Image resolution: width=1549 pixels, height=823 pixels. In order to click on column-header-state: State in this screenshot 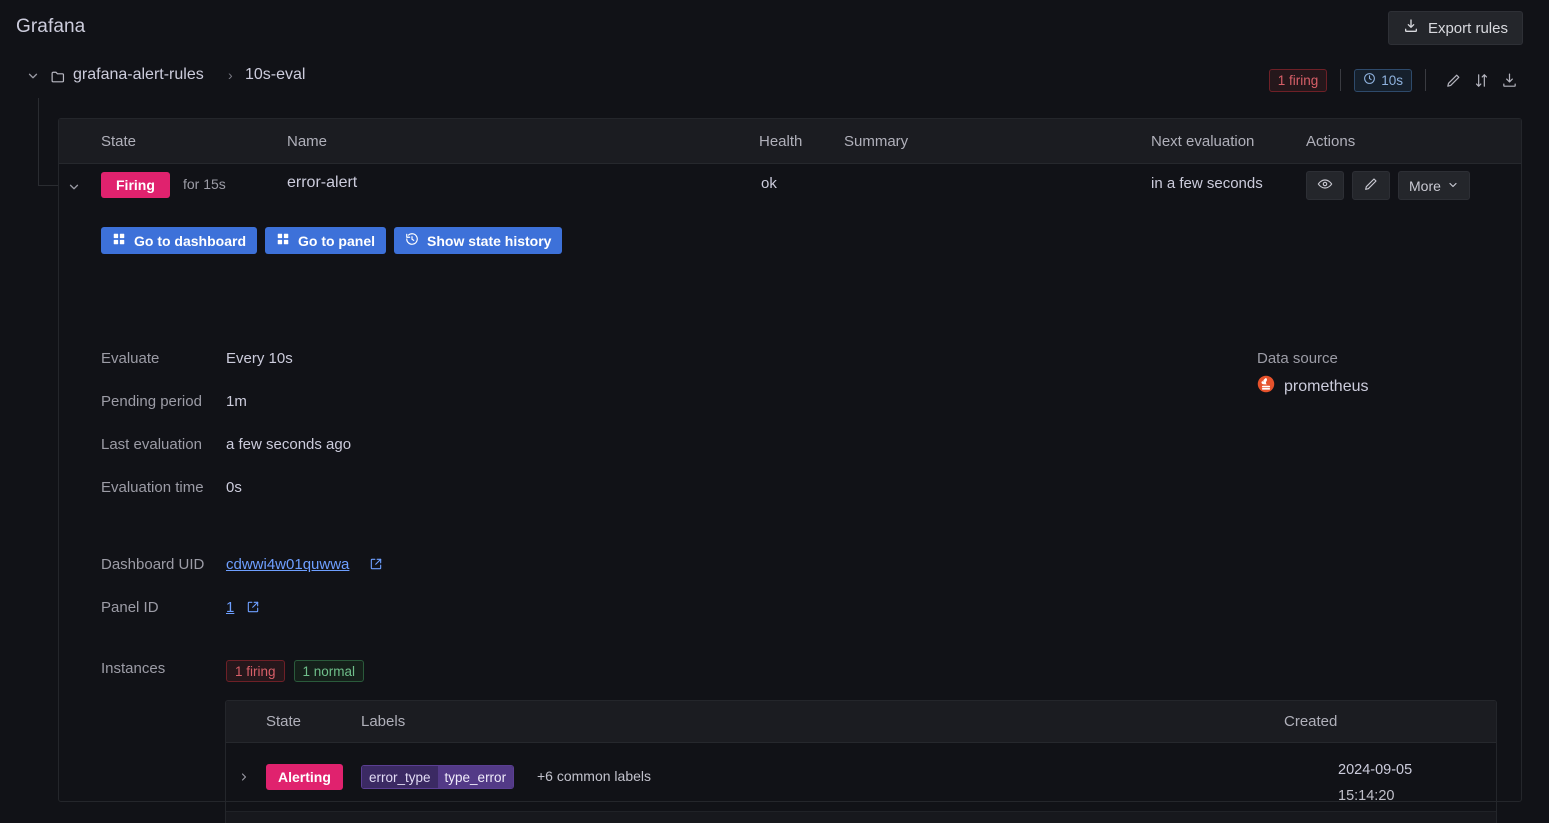, I will do `click(119, 141)`.